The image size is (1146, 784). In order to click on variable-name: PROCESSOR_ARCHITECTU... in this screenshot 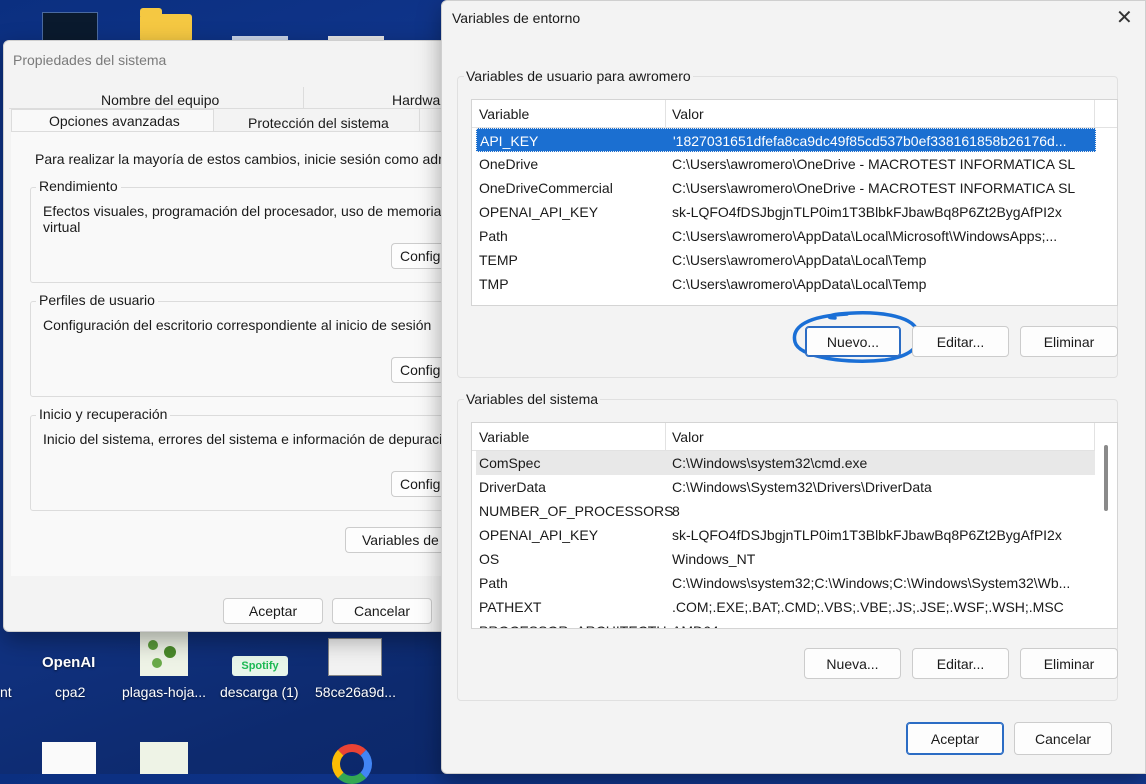, I will do `click(578, 625)`.